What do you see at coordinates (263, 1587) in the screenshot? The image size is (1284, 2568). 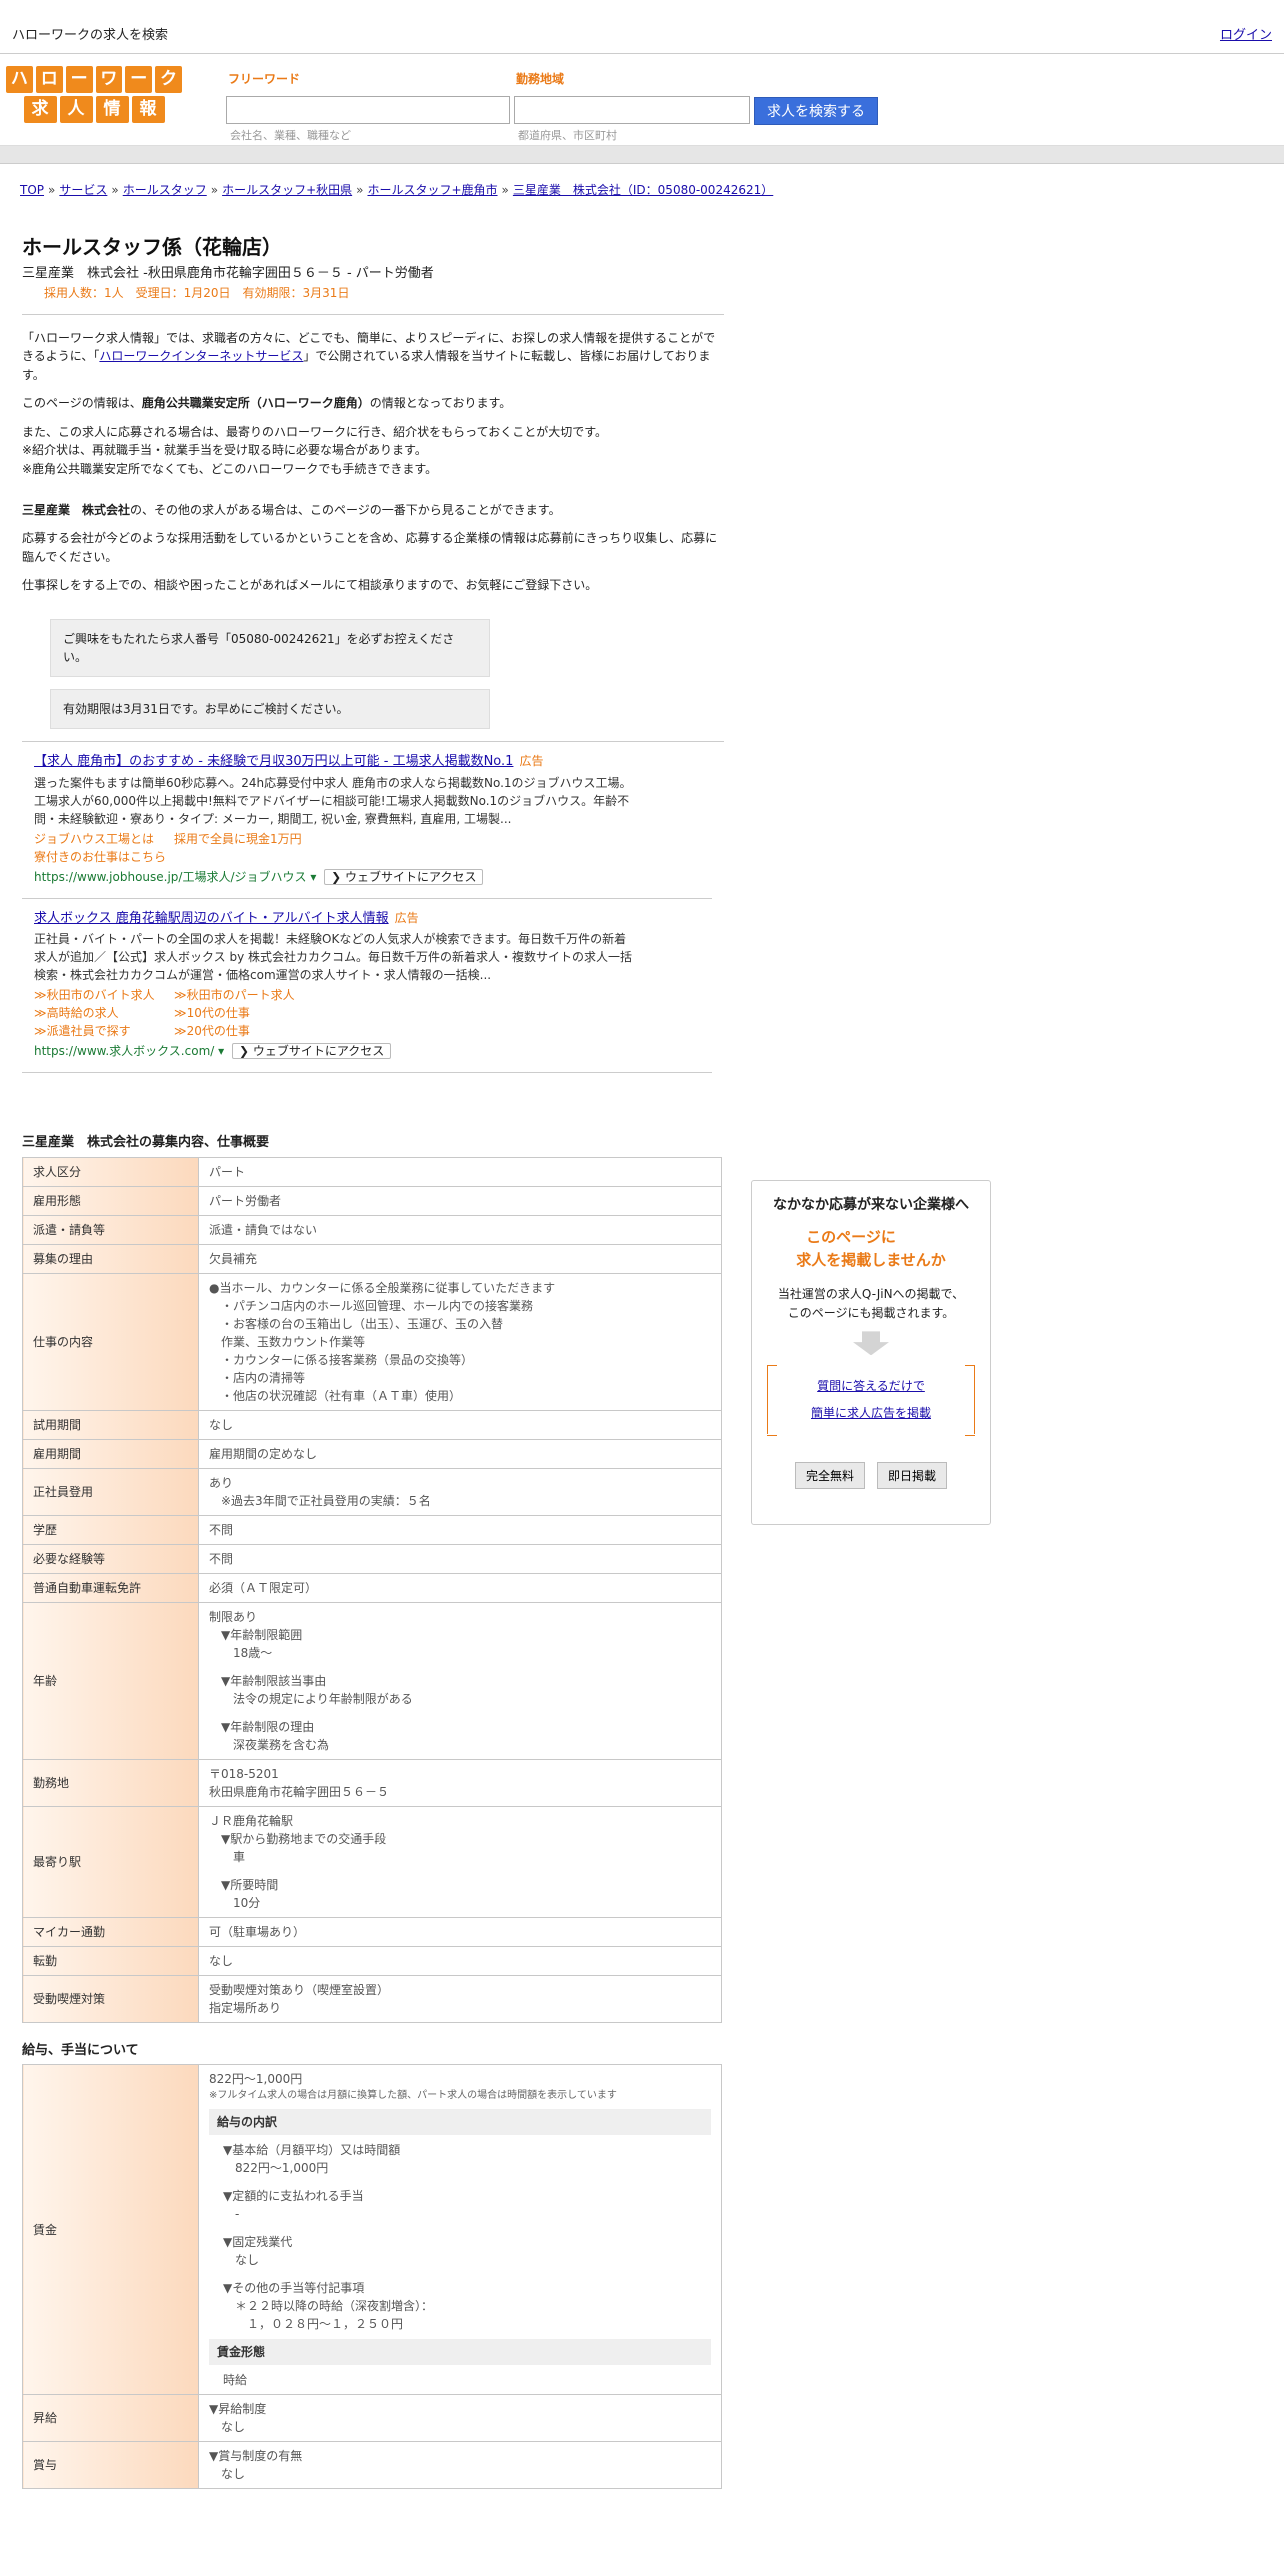 I see `cell-line: 必須（ＡＴ限定可）` at bounding box center [263, 1587].